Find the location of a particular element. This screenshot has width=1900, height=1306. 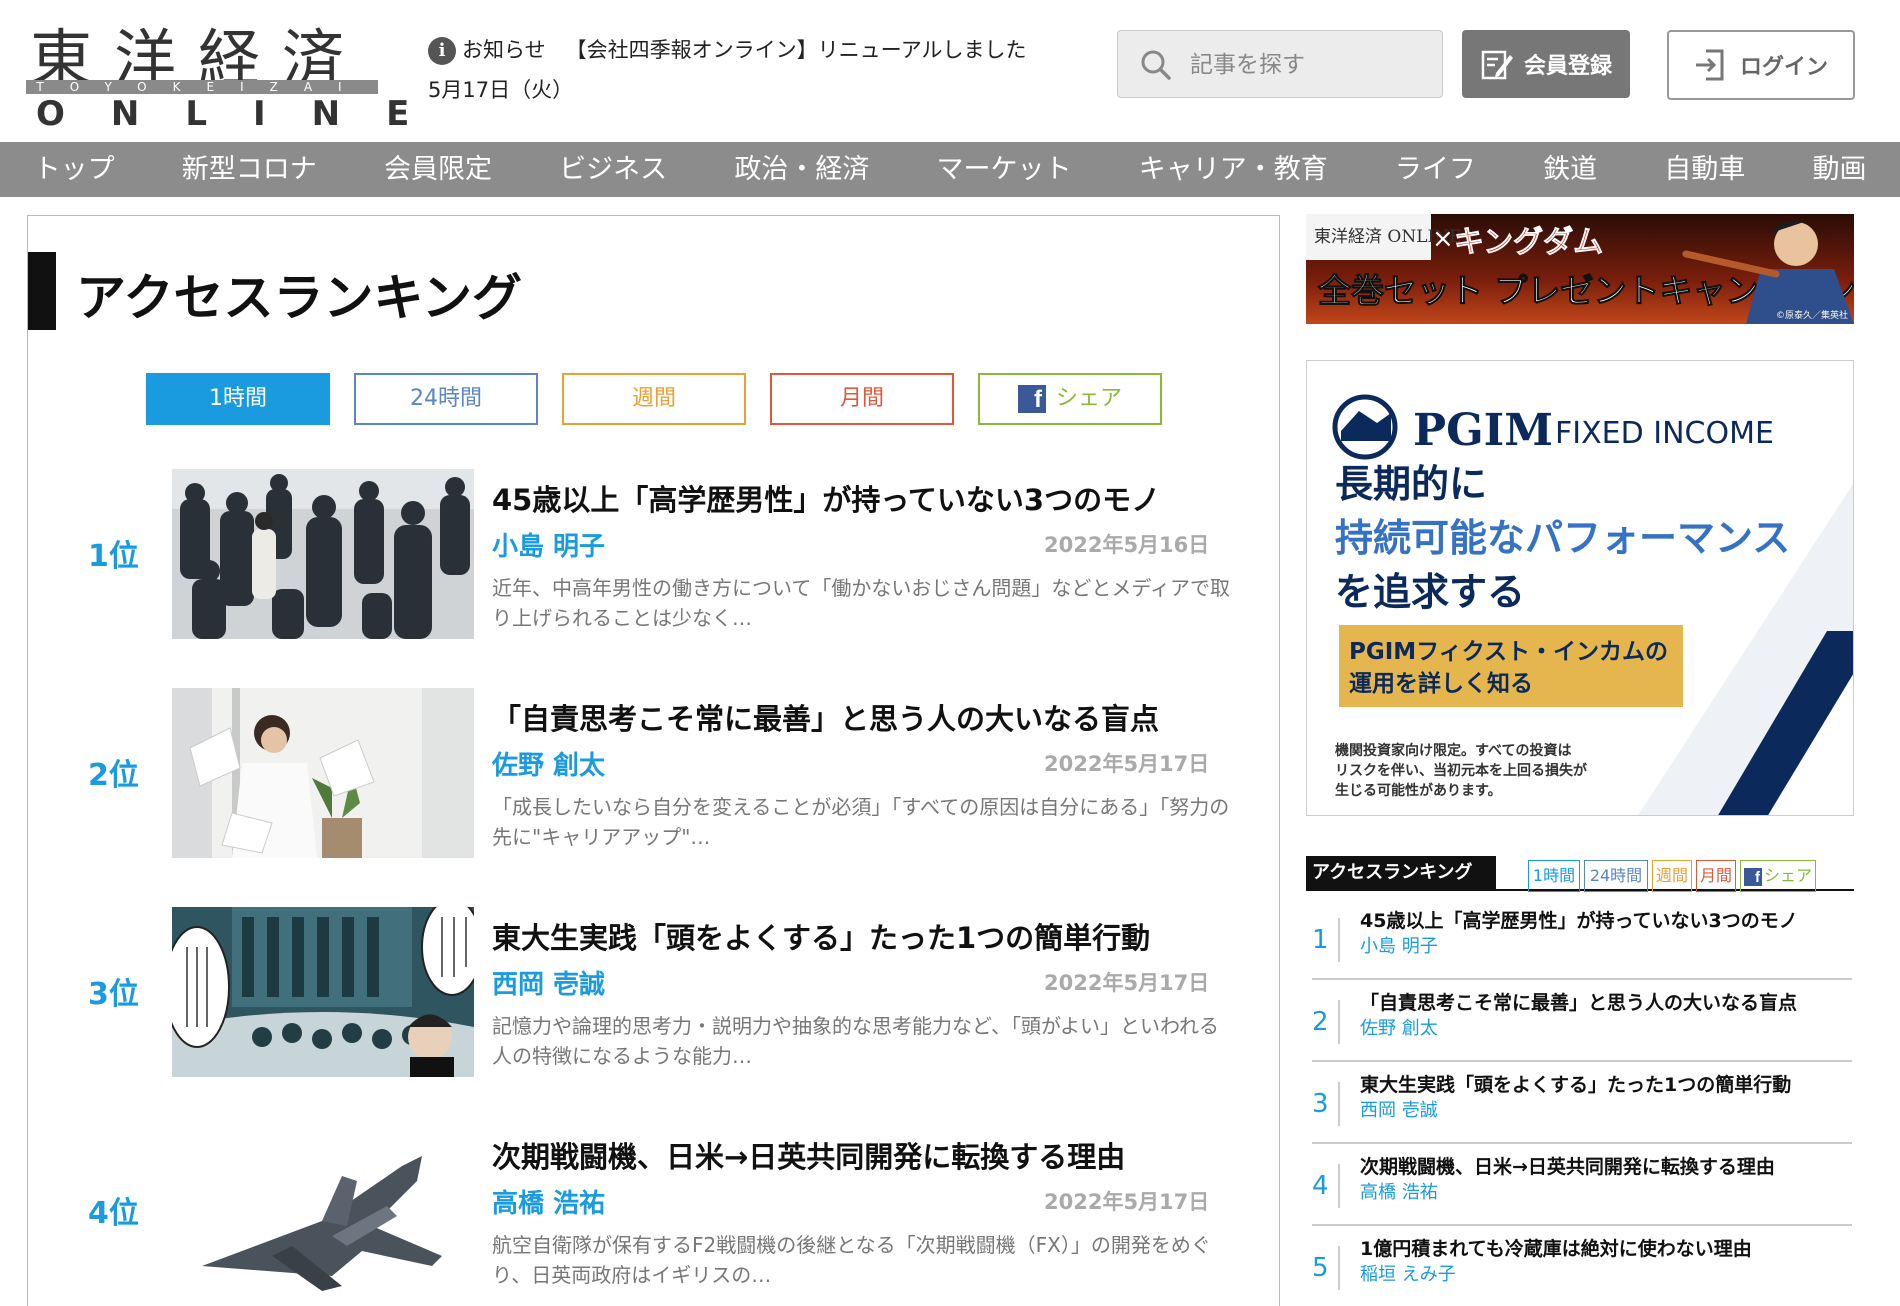

sidebar-item-author: 佐野 創太 is located at coordinates (1399, 1027).